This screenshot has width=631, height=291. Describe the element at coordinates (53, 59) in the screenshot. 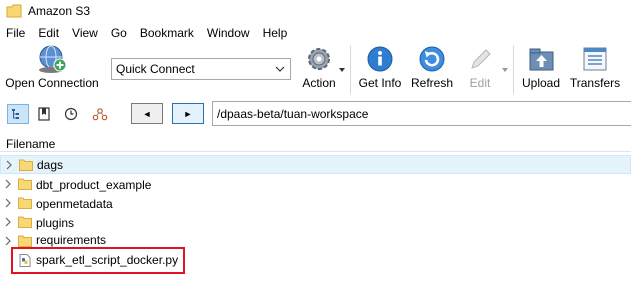

I see `globe-icon` at that location.